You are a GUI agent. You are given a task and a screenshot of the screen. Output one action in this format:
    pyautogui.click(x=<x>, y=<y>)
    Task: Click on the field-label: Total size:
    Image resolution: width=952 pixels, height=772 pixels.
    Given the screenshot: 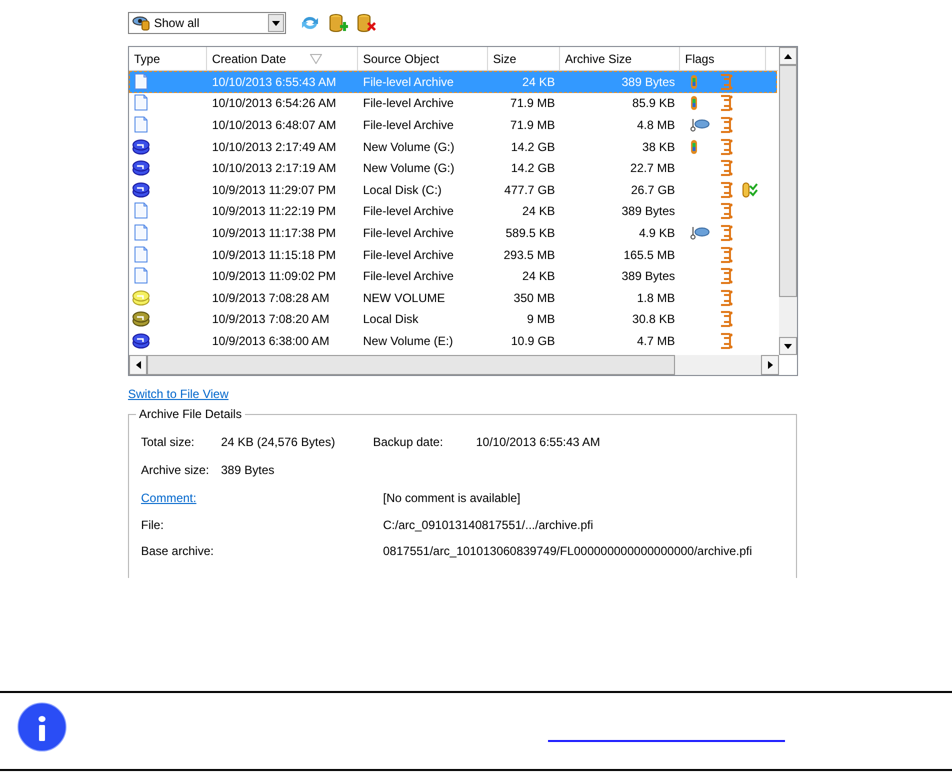 What is the action you would take?
    pyautogui.click(x=168, y=442)
    